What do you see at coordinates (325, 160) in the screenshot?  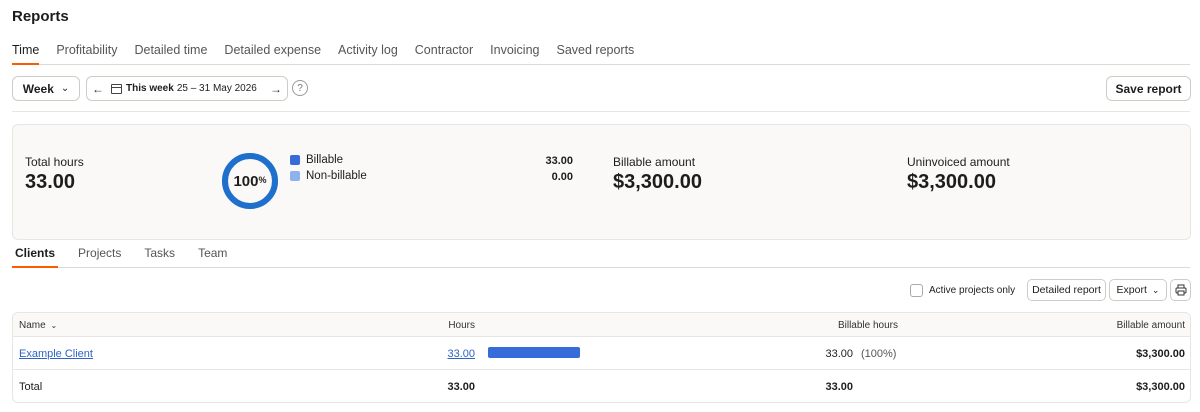 I see `legend-billable-label: Billable` at bounding box center [325, 160].